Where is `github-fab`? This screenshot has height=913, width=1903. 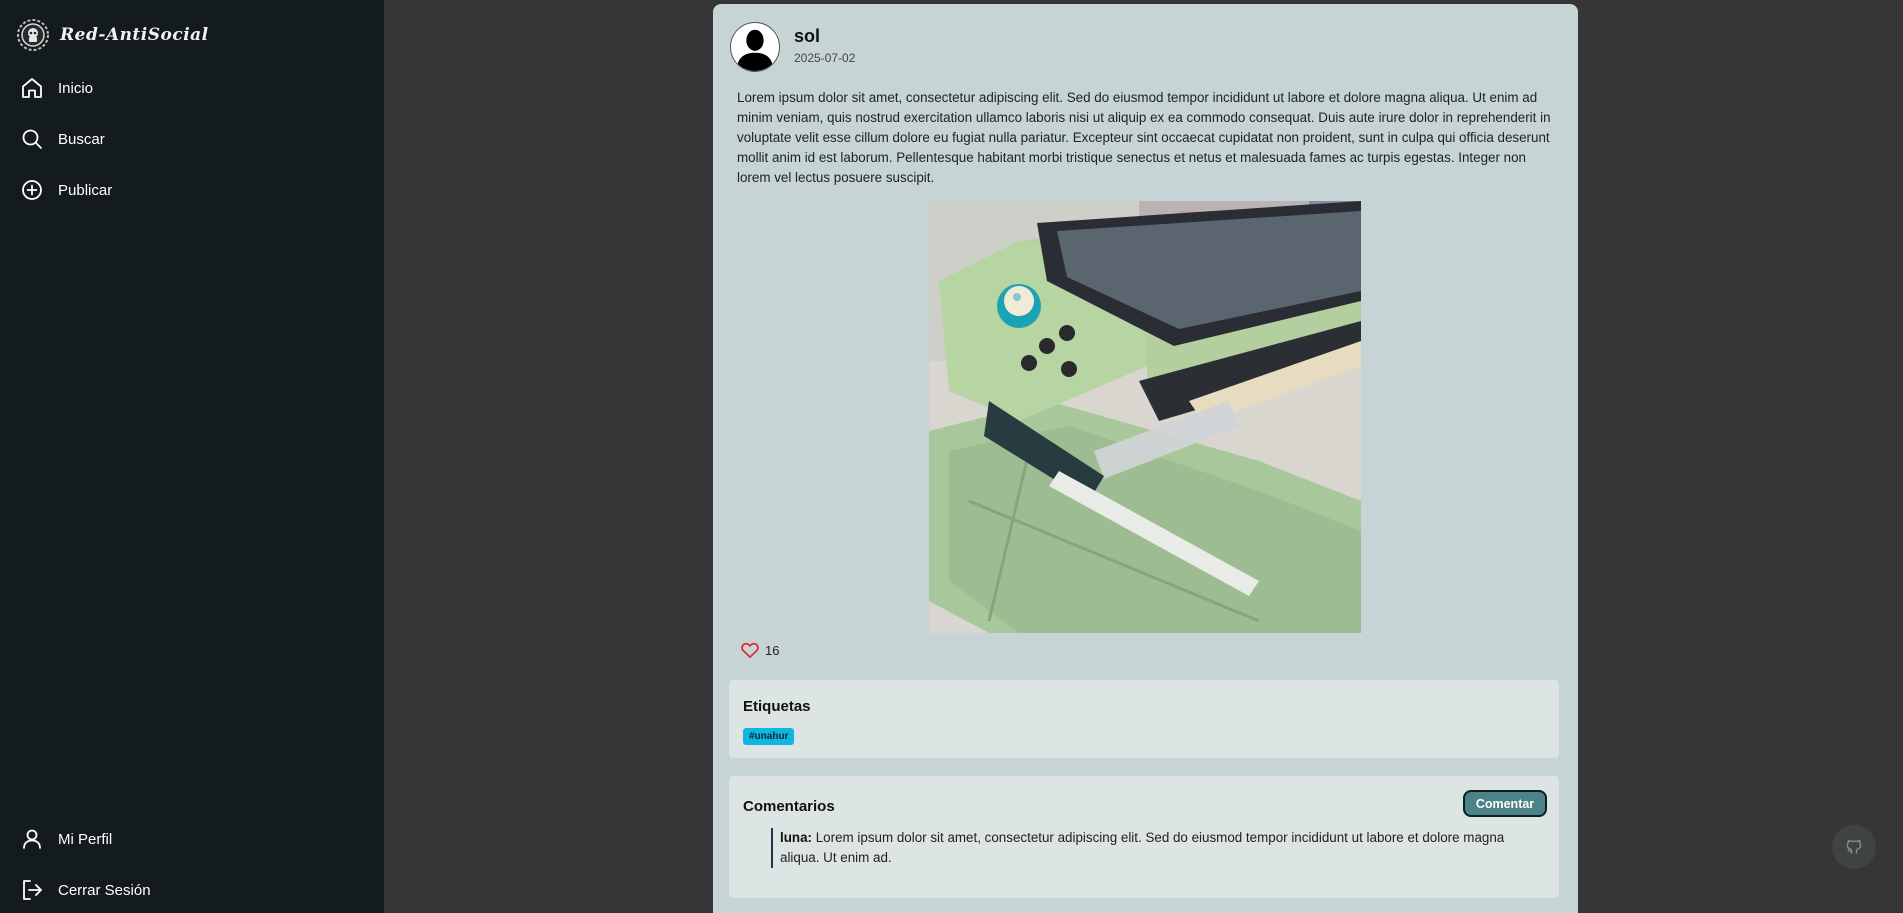 github-fab is located at coordinates (1854, 847).